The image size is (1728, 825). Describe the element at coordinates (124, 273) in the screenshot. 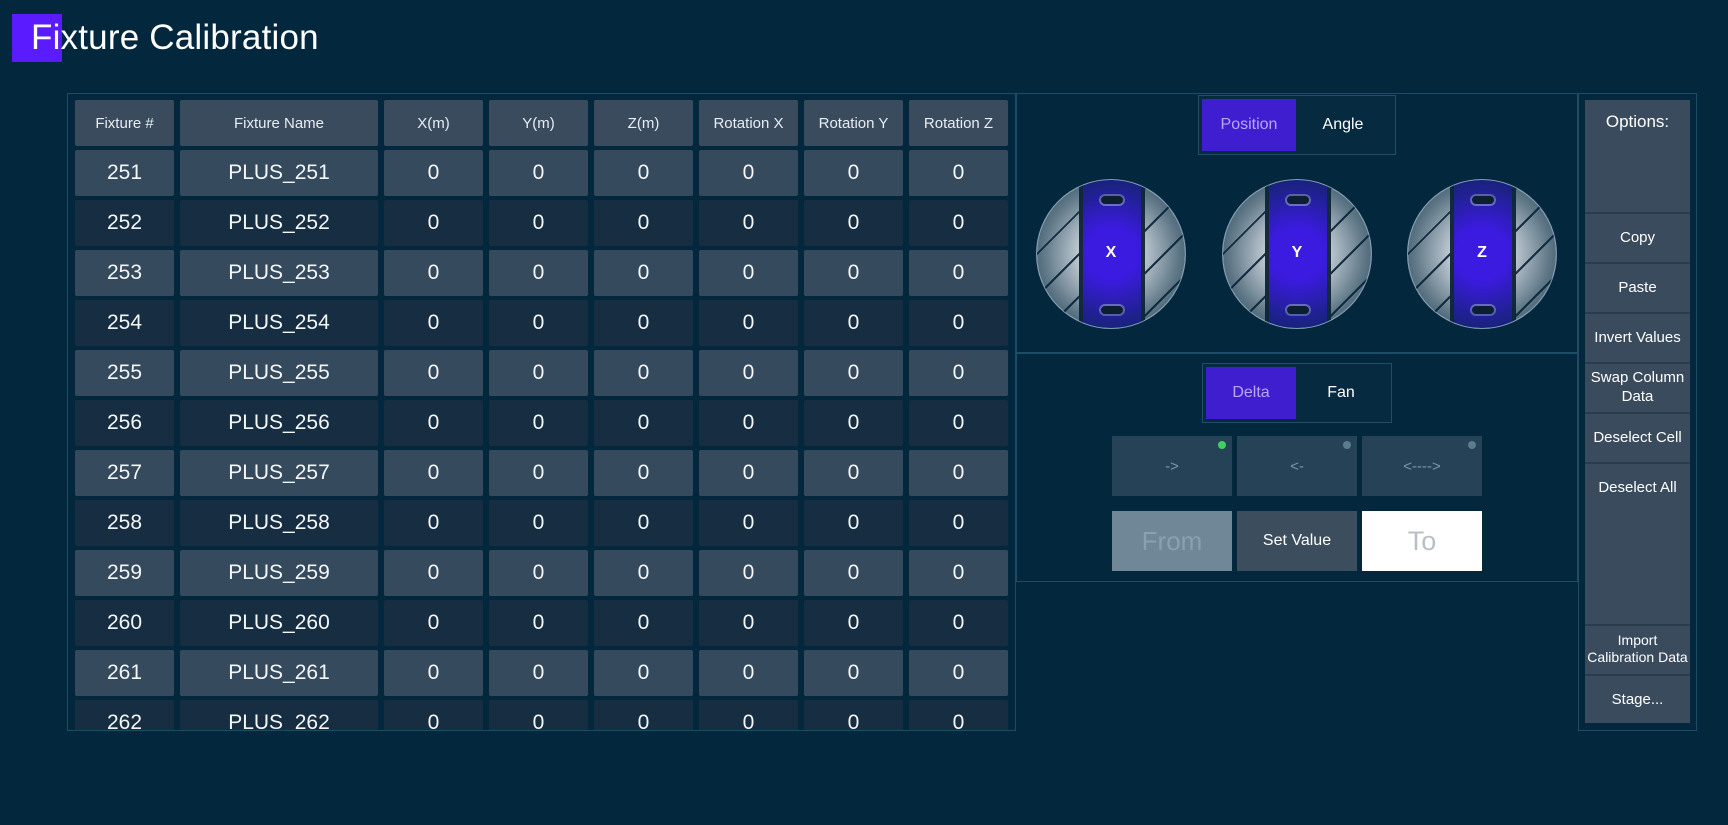

I see `fixture-number-cell: 253` at that location.